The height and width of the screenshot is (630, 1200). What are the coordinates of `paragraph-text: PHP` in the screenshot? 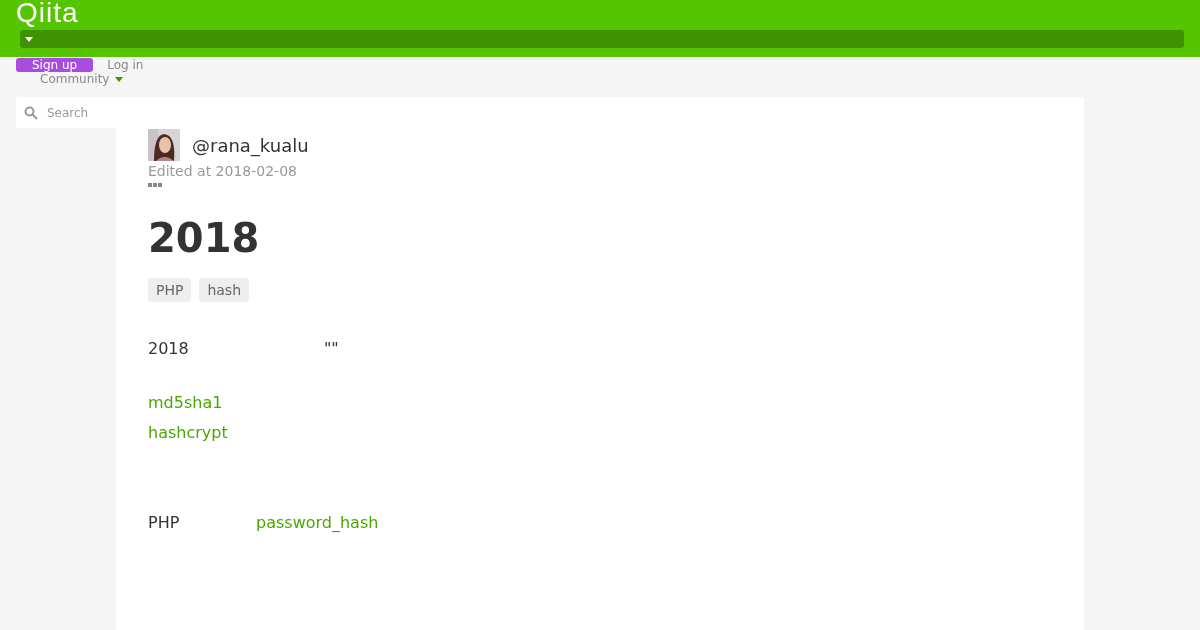 It's located at (164, 523).